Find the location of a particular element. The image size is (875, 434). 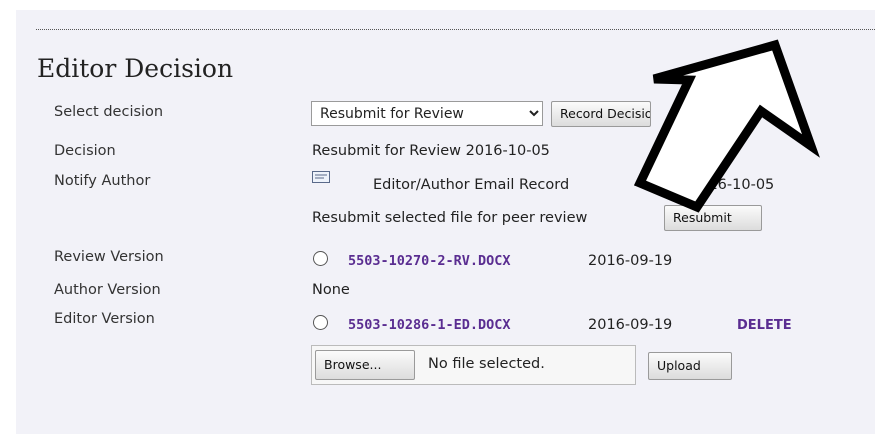

arrow-annotation is located at coordinates (726, 126).